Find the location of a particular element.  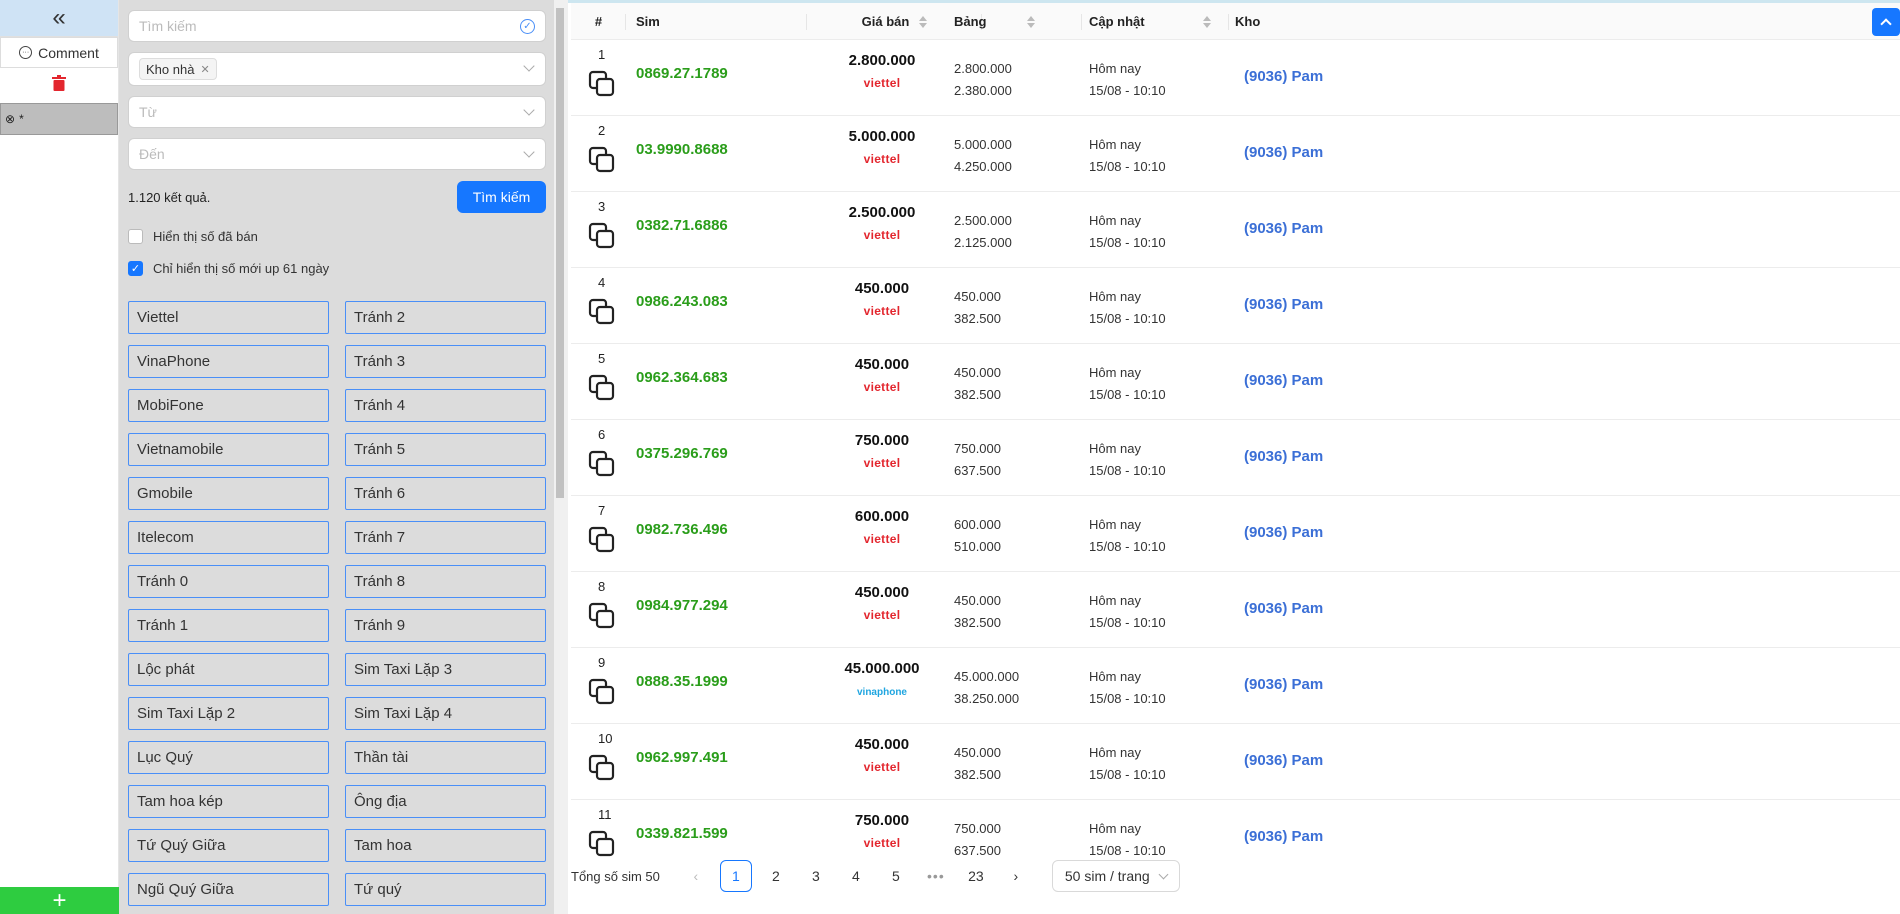

page-button: 5 is located at coordinates (896, 876).